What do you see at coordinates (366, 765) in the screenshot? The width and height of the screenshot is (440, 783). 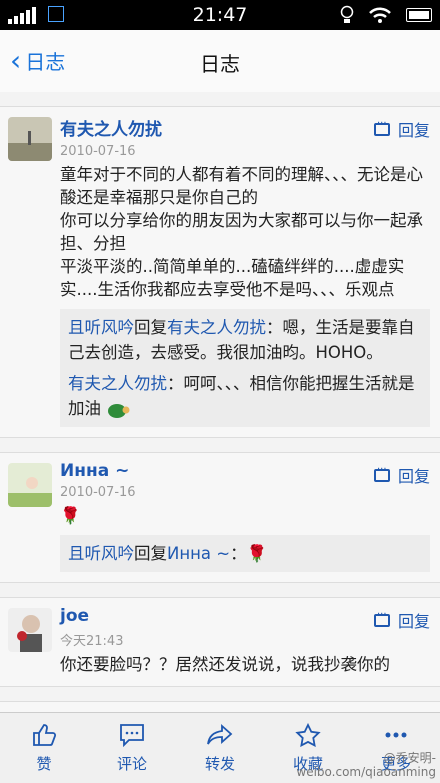 I see `watermark: @乔安明- weibo.com/qiaoanming` at bounding box center [366, 765].